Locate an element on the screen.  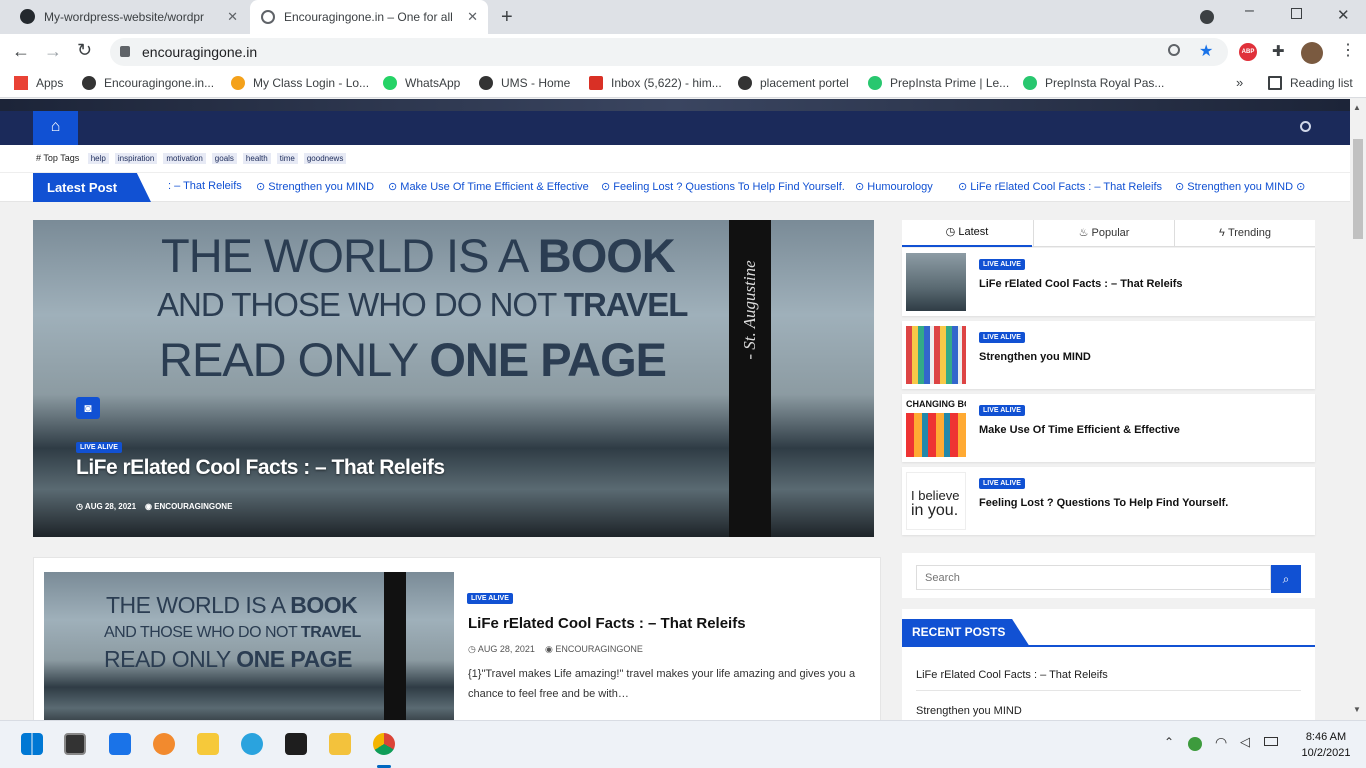
tag-goals: goals is located at coordinates (224, 158).